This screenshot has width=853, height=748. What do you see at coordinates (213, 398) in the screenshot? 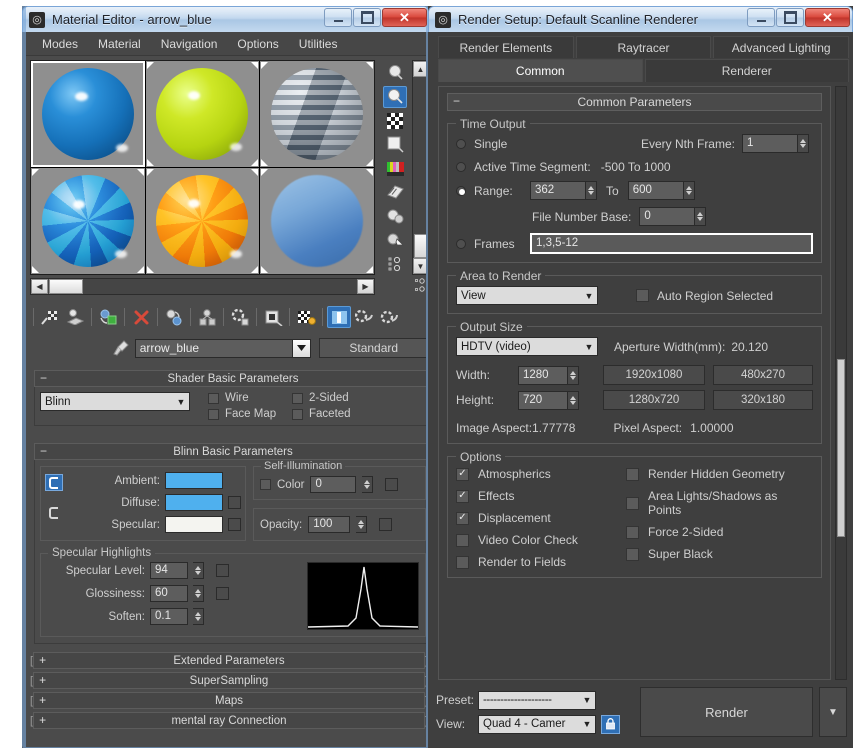
I see `wire-checkbox` at bounding box center [213, 398].